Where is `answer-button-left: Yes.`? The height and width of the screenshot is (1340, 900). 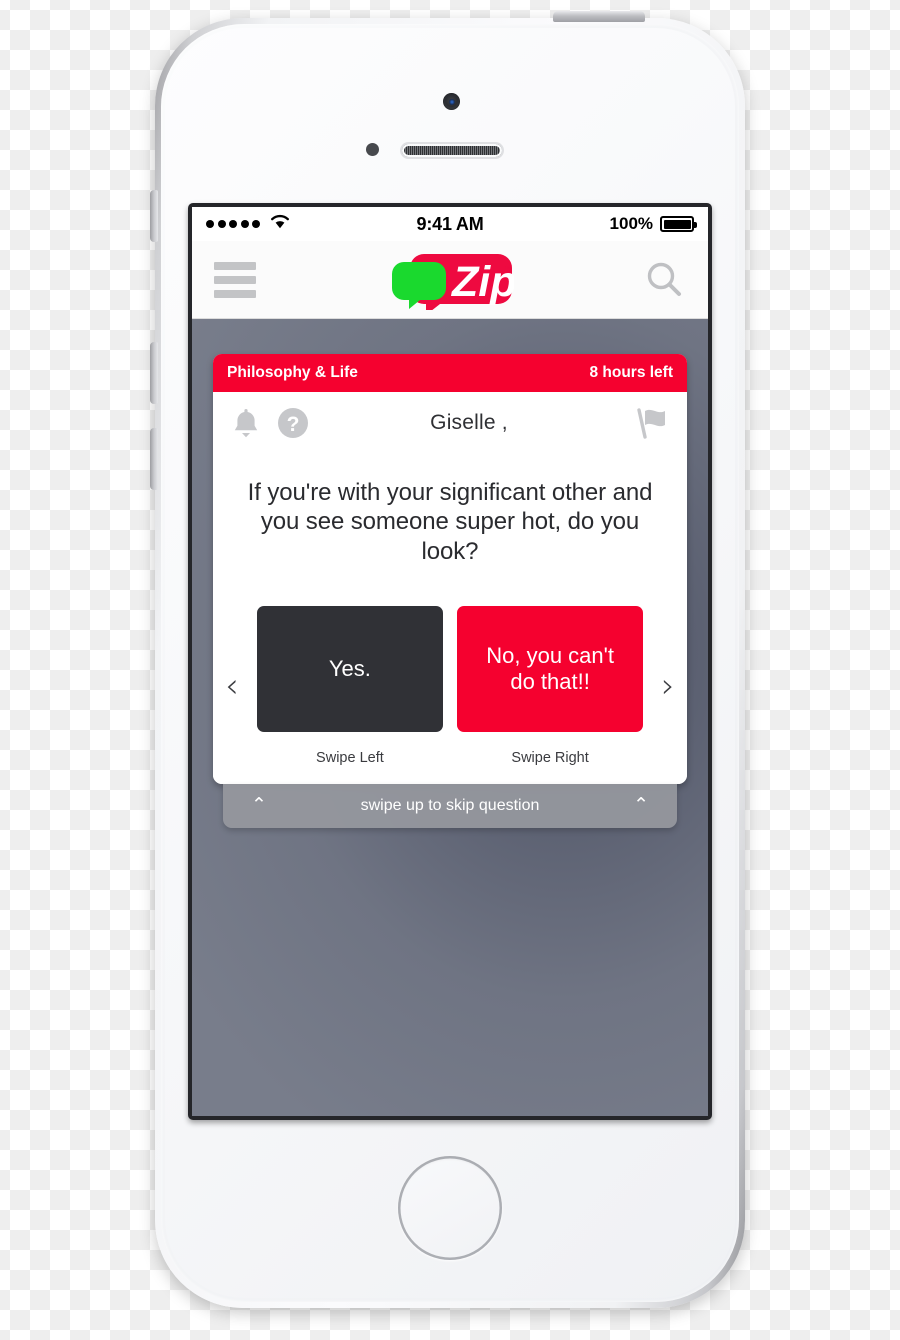 answer-button-left: Yes. is located at coordinates (349, 668).